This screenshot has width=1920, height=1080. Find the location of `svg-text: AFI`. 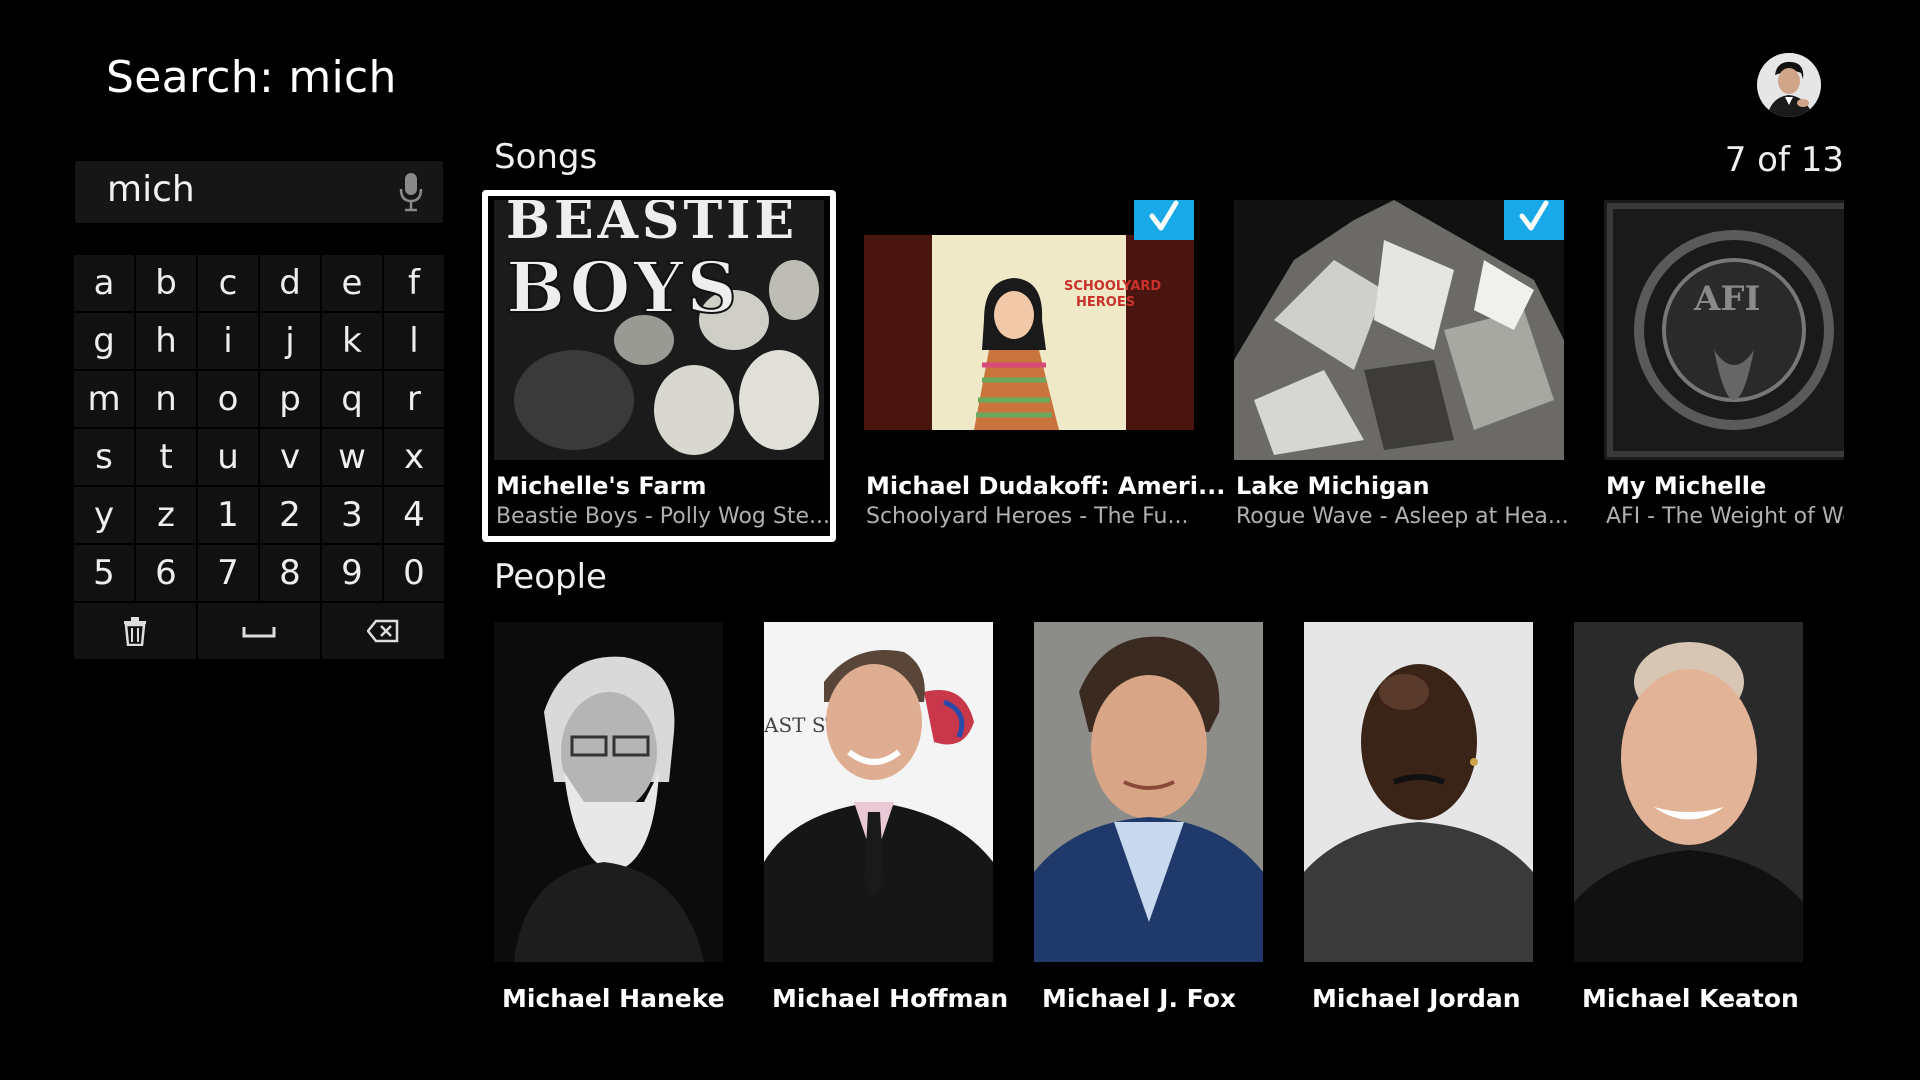

svg-text: AFI is located at coordinates (1726, 299).